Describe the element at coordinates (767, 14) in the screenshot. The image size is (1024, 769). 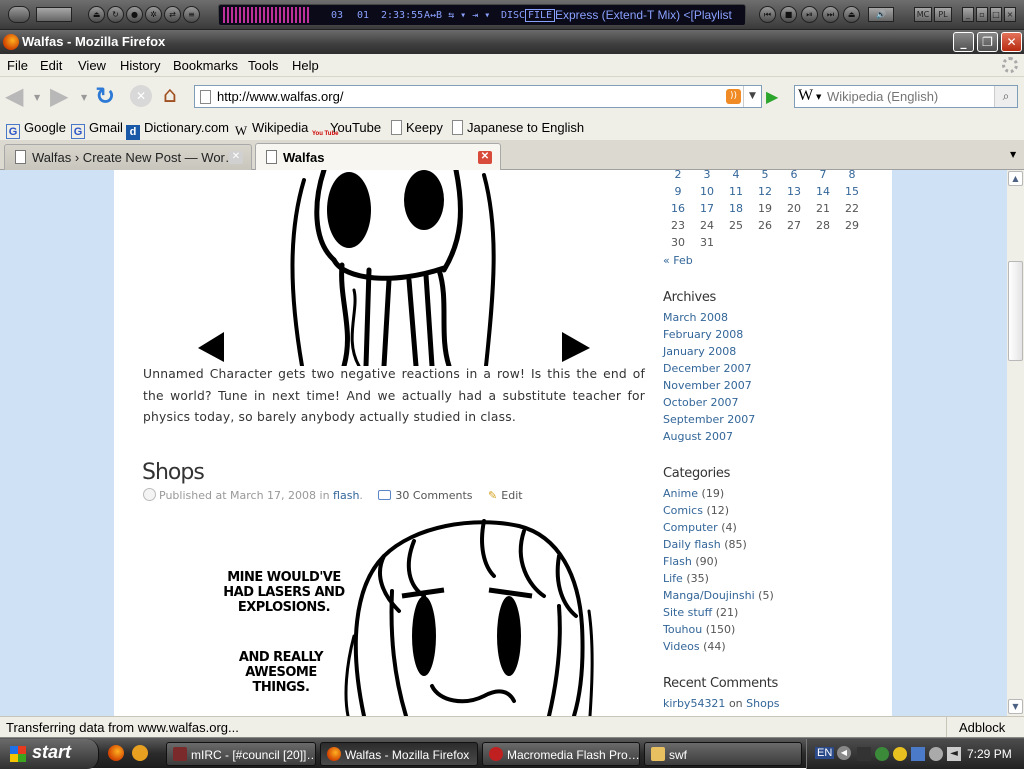
I see `prev-track-icon: ⏮` at that location.